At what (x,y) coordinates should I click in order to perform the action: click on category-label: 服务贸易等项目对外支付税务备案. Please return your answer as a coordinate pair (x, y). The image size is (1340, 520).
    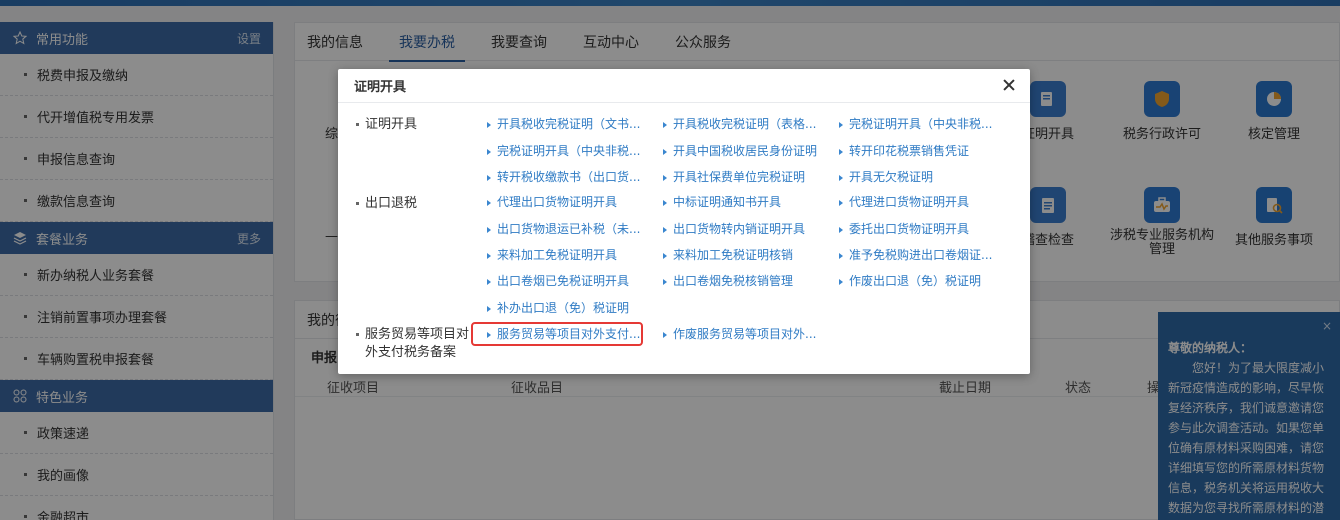
    Looking at the image, I should click on (417, 343).